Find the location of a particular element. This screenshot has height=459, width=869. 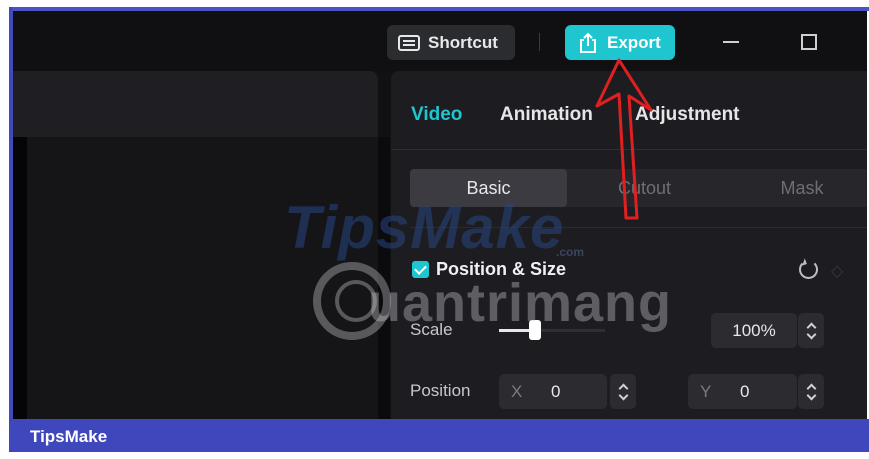

tab-animation: Animation is located at coordinates (546, 115).